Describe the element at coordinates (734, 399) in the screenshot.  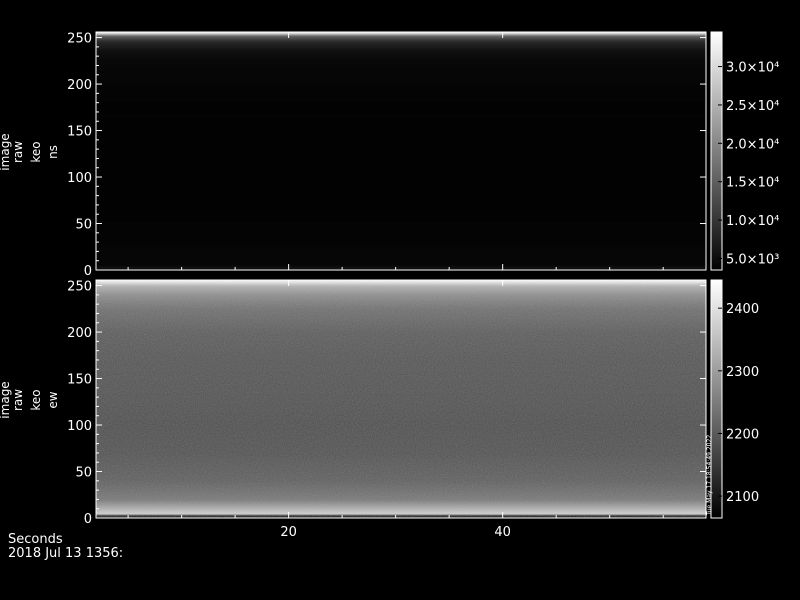
I see `colorbar-ew: 2100 2200 2300 2400` at that location.